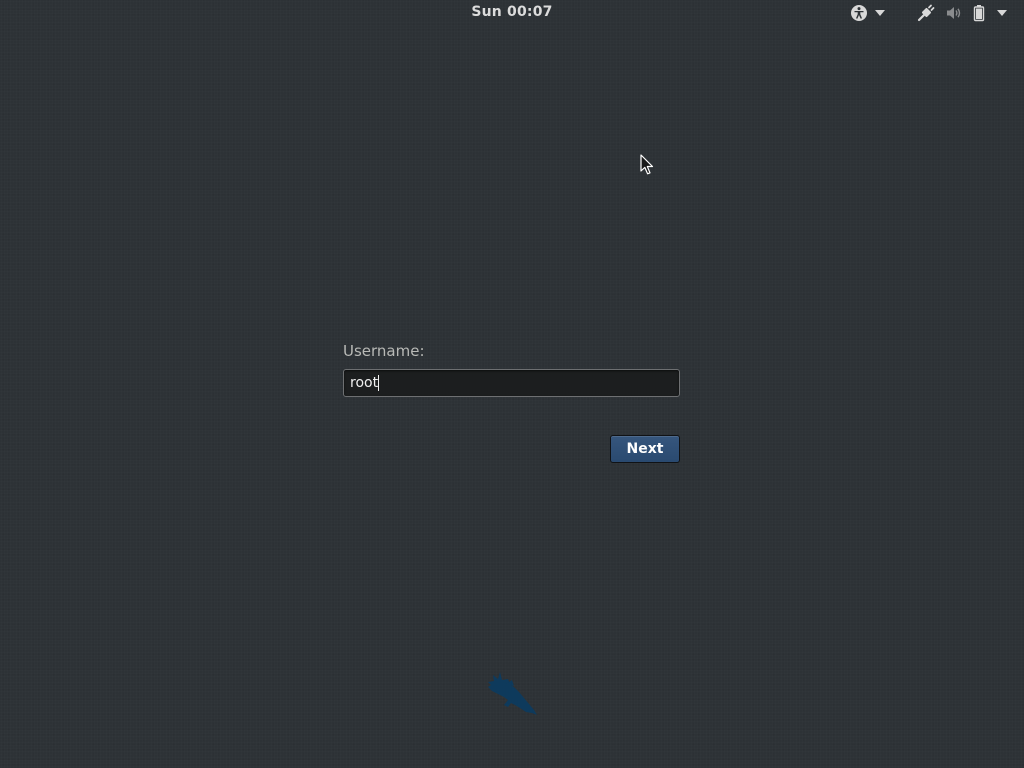 The image size is (1024, 768). Describe the element at coordinates (379, 383) in the screenshot. I see `text-caret` at that location.